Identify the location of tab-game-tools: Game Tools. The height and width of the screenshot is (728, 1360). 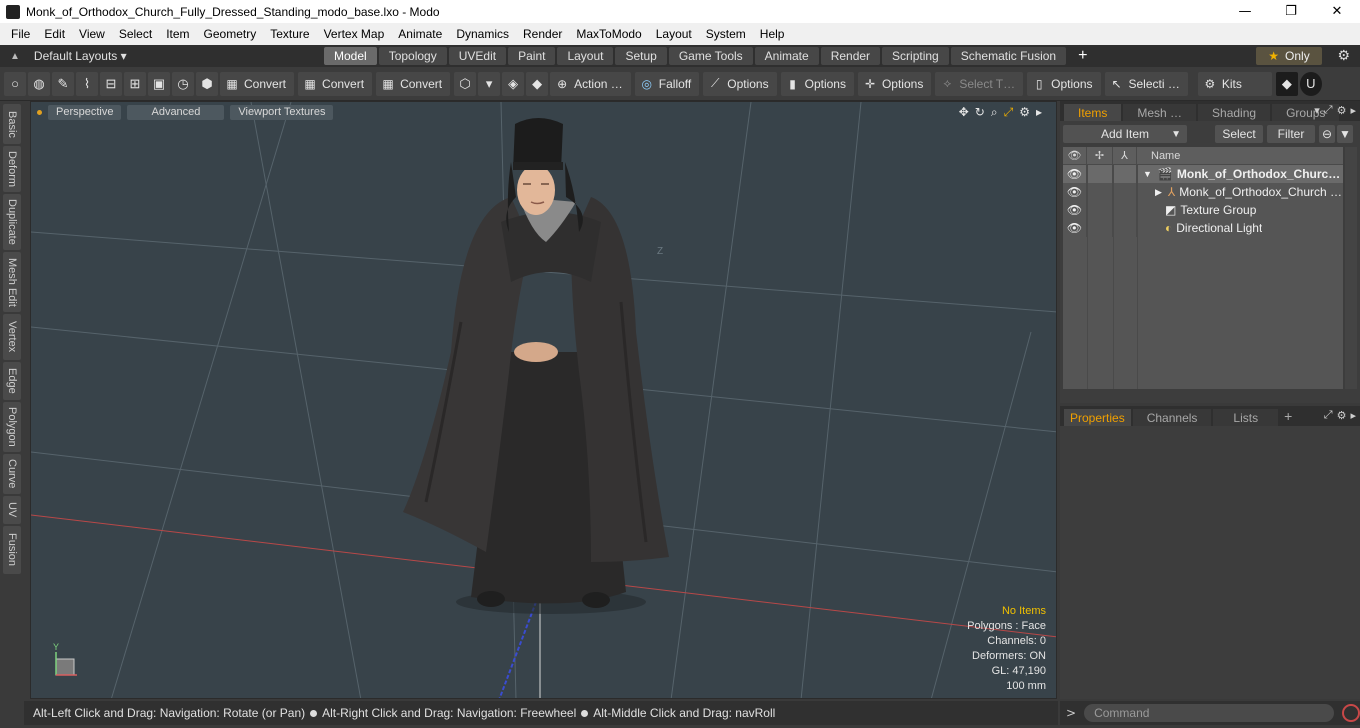
(710, 56).